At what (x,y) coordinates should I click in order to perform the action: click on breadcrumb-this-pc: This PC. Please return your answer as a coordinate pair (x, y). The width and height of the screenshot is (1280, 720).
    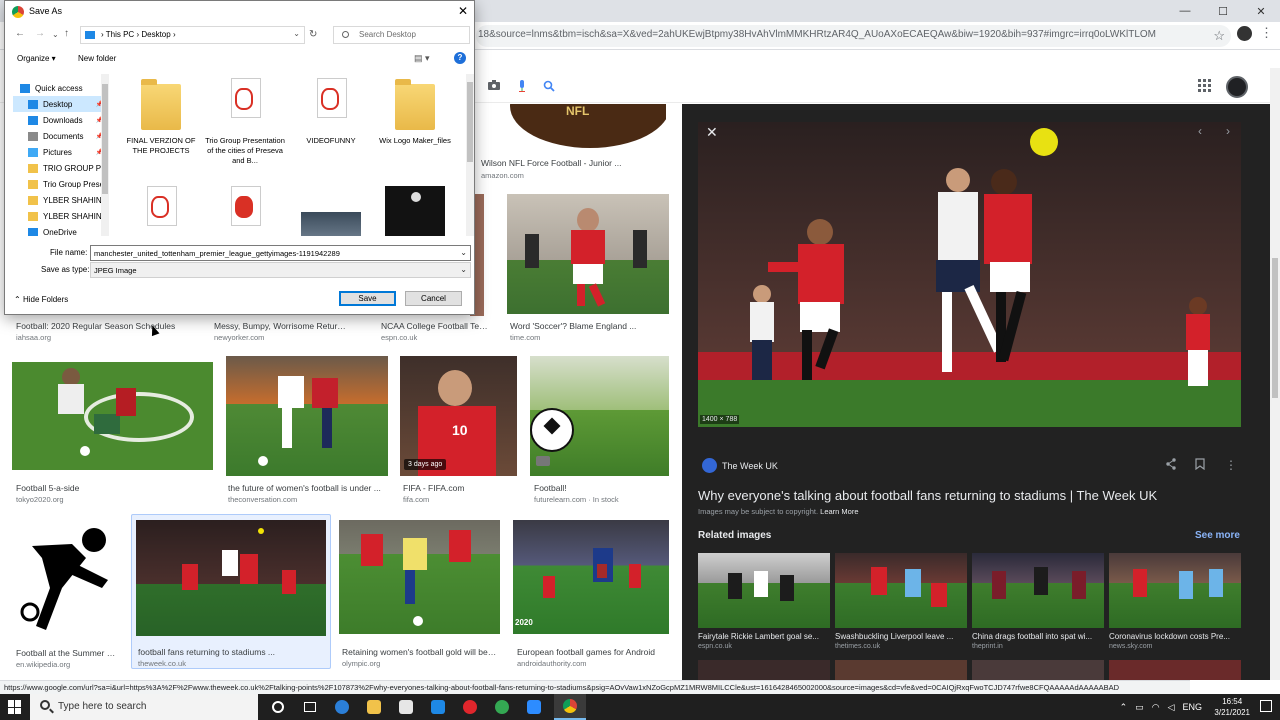
    Looking at the image, I should click on (120, 34).